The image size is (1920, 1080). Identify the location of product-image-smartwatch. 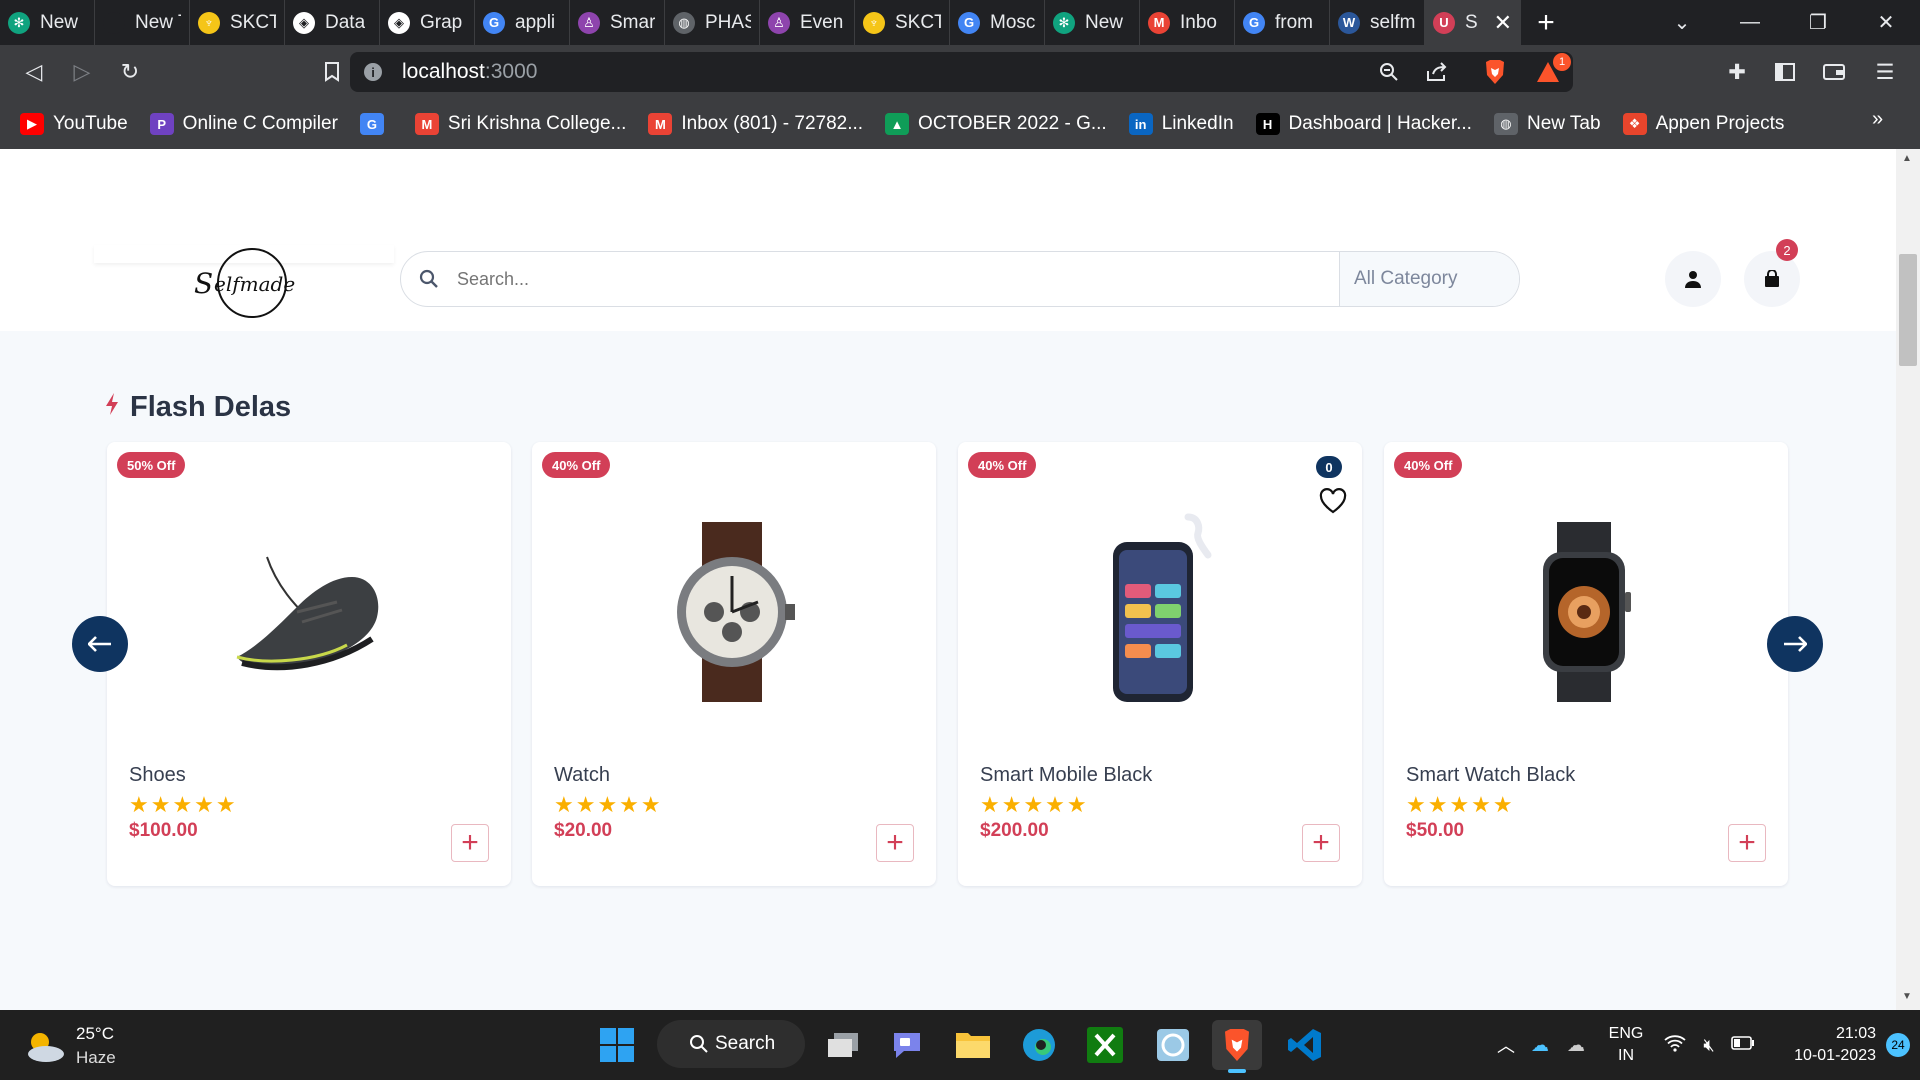
(1584, 612).